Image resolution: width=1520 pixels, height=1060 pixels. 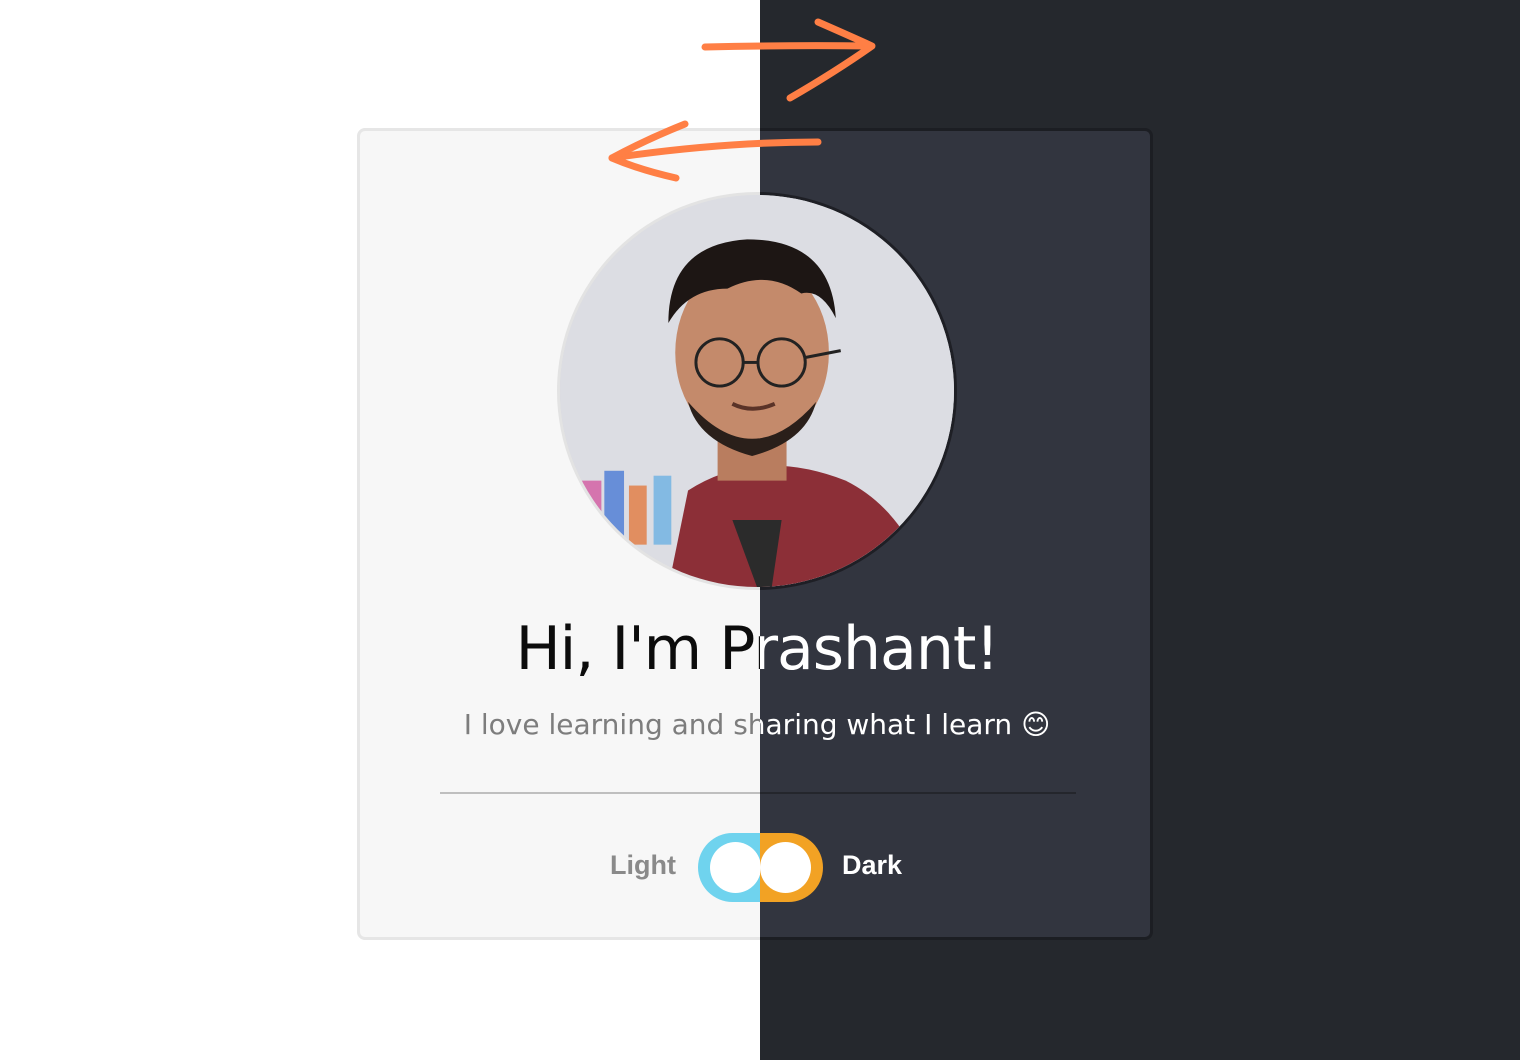 What do you see at coordinates (872, 865) in the screenshot?
I see `dark-label-dark: Dark` at bounding box center [872, 865].